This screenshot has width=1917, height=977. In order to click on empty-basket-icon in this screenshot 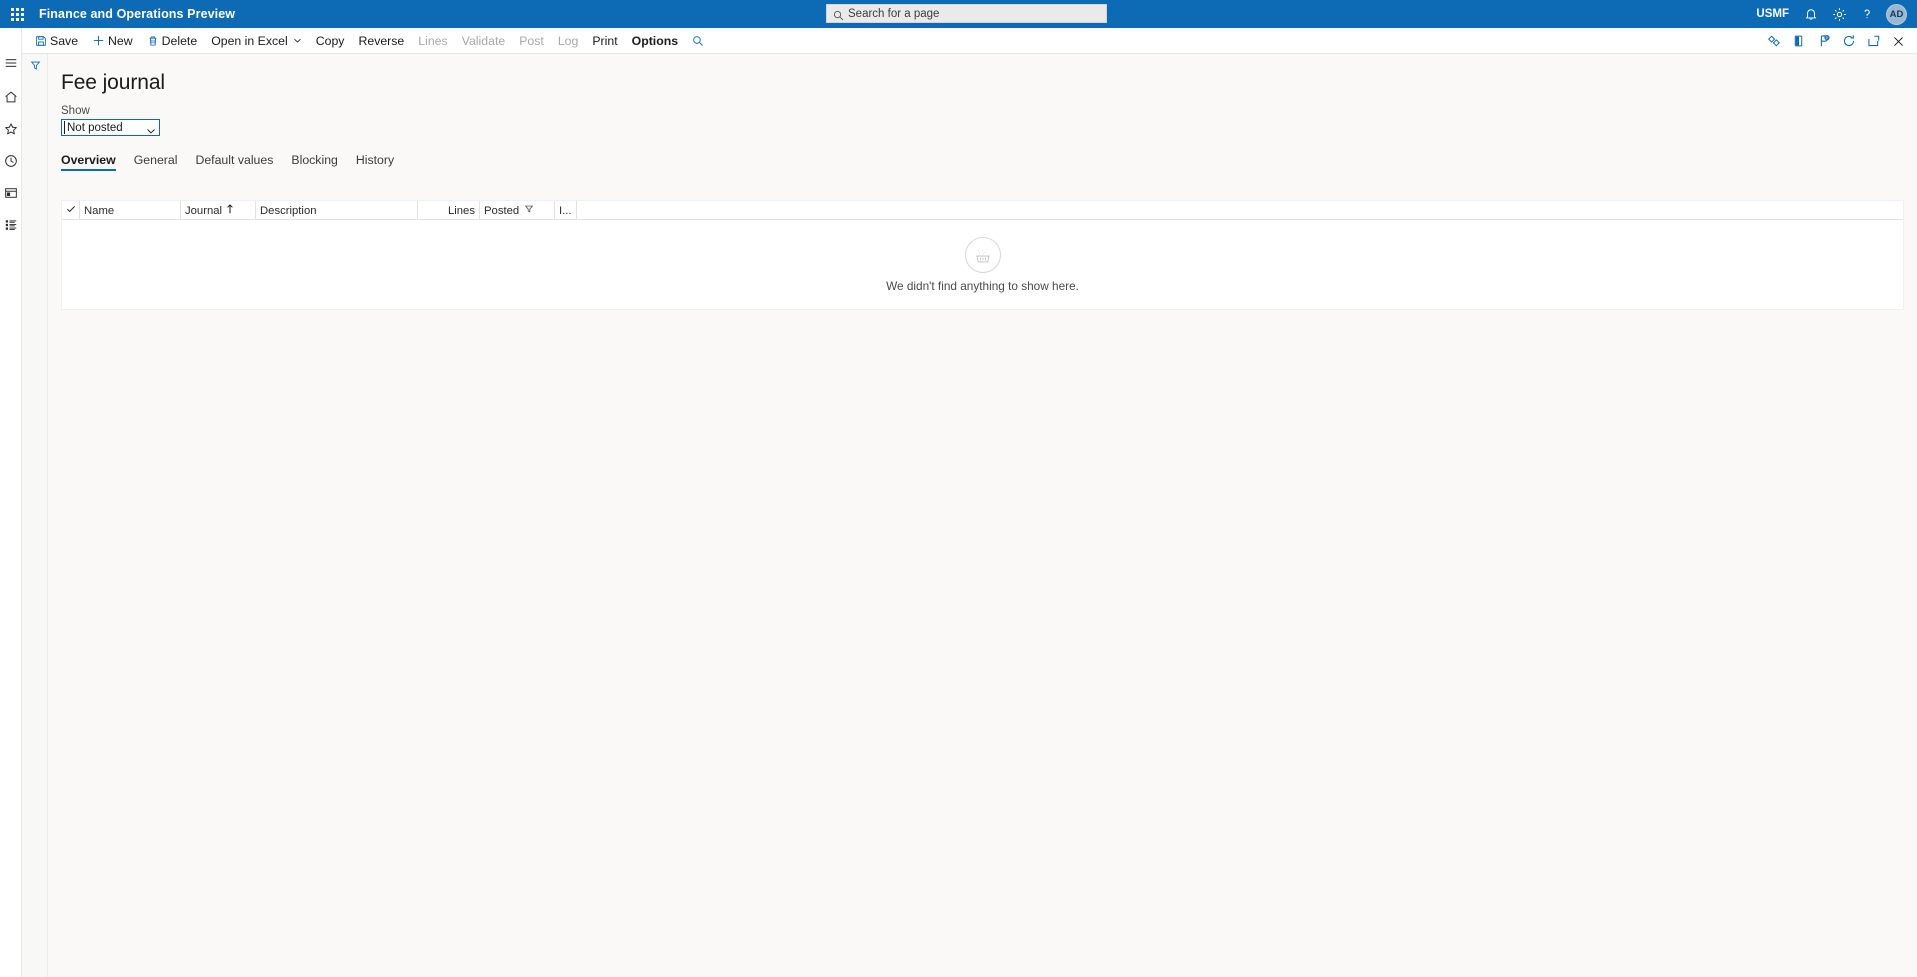, I will do `click(982, 254)`.